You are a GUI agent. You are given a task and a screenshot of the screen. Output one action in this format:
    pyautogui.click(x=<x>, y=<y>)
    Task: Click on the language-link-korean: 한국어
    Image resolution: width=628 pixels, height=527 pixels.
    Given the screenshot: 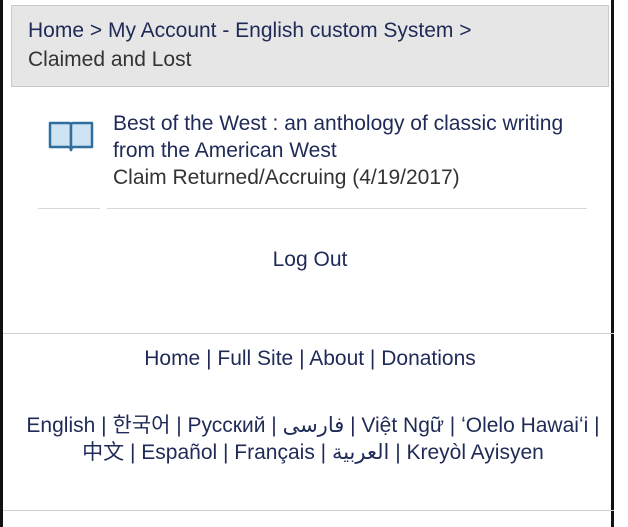 What is the action you would take?
    pyautogui.click(x=141, y=425)
    